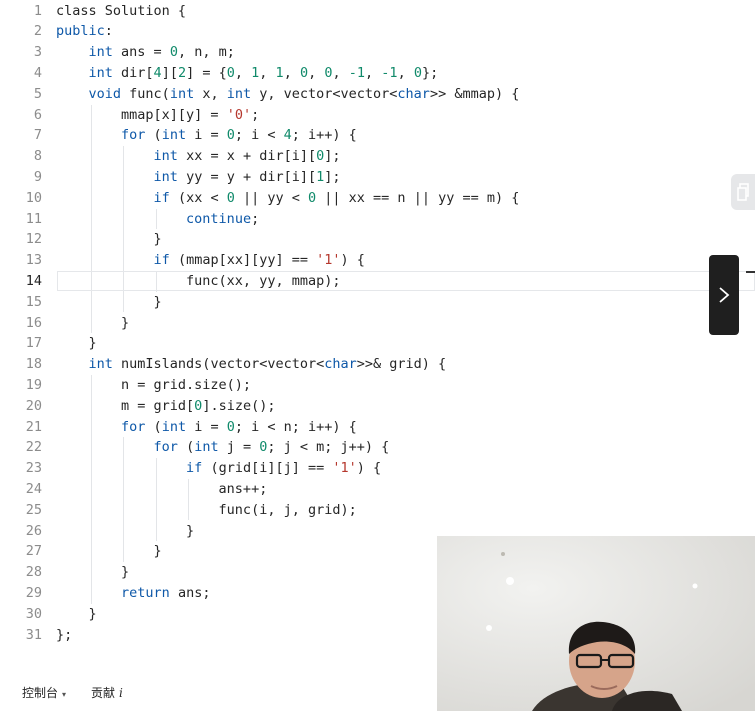  What do you see at coordinates (206, 427) in the screenshot?
I see `code-text: for (int i = 0; i < n; i++) {` at bounding box center [206, 427].